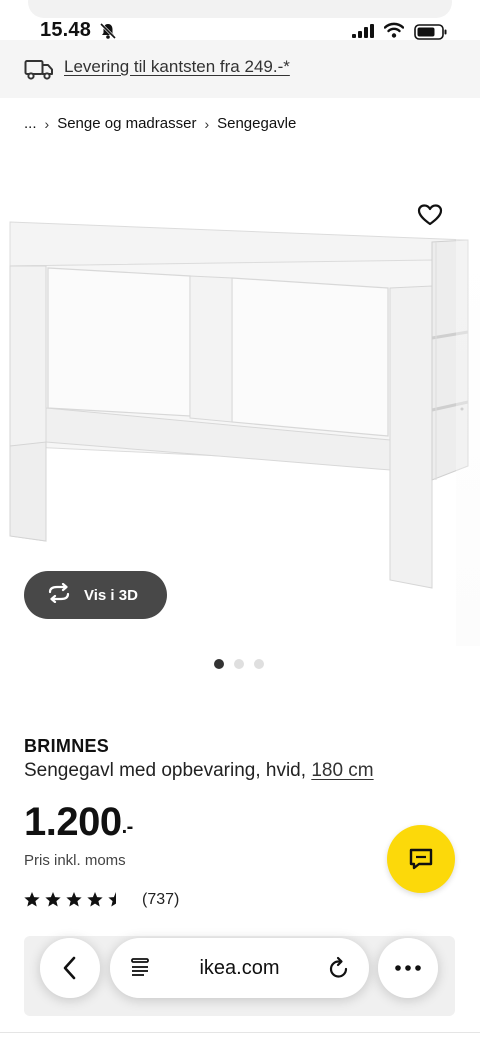 The image size is (480, 1039). What do you see at coordinates (240, 20) in the screenshot?
I see `status-bar: 15.48` at bounding box center [240, 20].